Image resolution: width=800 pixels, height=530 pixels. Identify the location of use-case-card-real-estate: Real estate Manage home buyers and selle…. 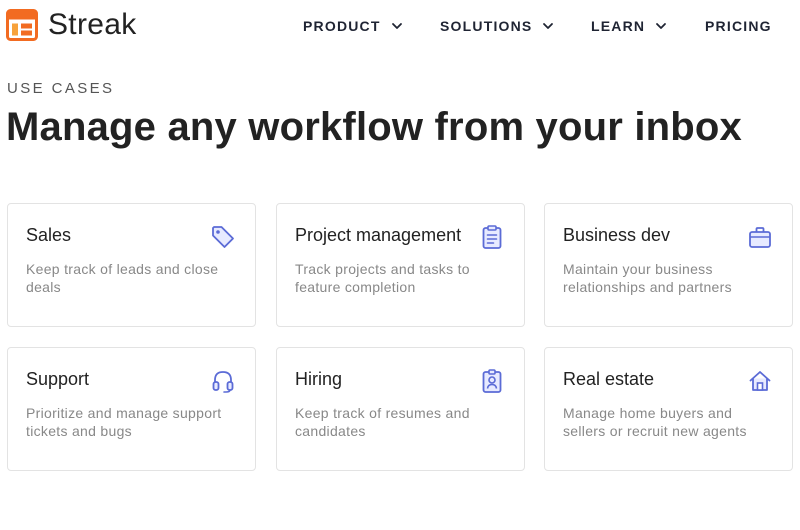
(668, 409).